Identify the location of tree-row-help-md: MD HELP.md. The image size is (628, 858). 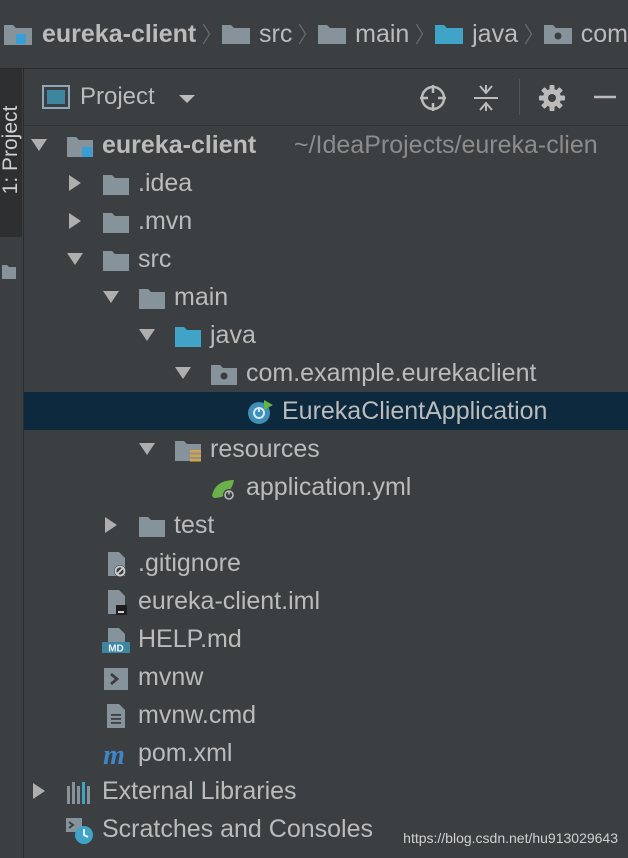
(326, 639).